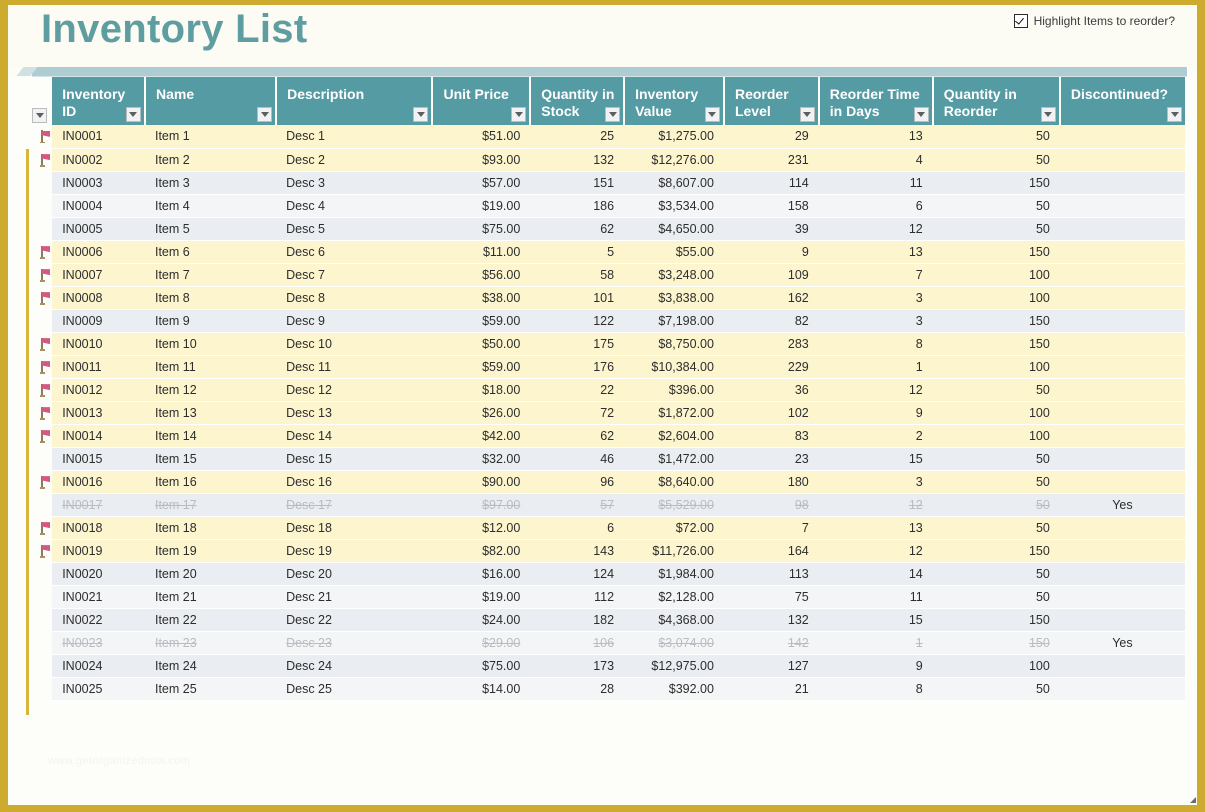  What do you see at coordinates (210, 666) in the screenshot?
I see `cell-name: Item 24` at bounding box center [210, 666].